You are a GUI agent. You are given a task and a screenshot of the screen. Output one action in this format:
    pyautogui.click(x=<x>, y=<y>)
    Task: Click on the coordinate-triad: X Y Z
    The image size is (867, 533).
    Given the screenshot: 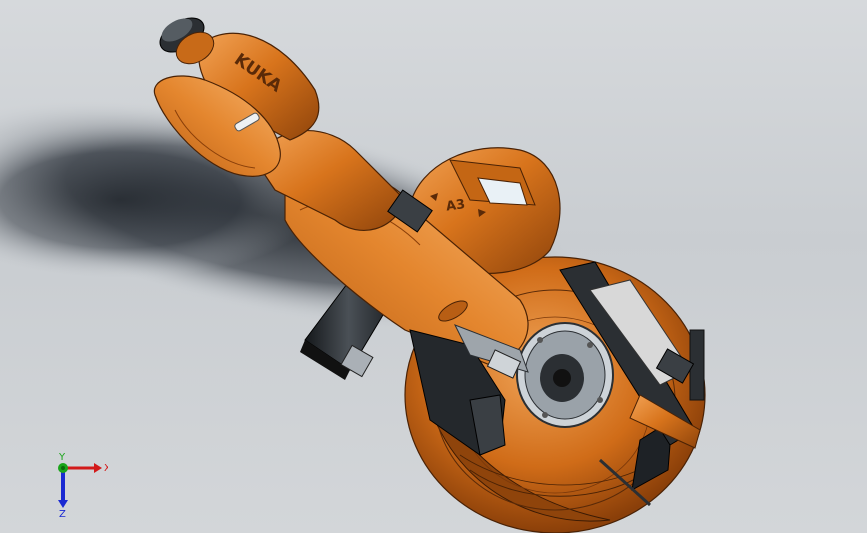 What is the action you would take?
    pyautogui.click(x=79, y=486)
    